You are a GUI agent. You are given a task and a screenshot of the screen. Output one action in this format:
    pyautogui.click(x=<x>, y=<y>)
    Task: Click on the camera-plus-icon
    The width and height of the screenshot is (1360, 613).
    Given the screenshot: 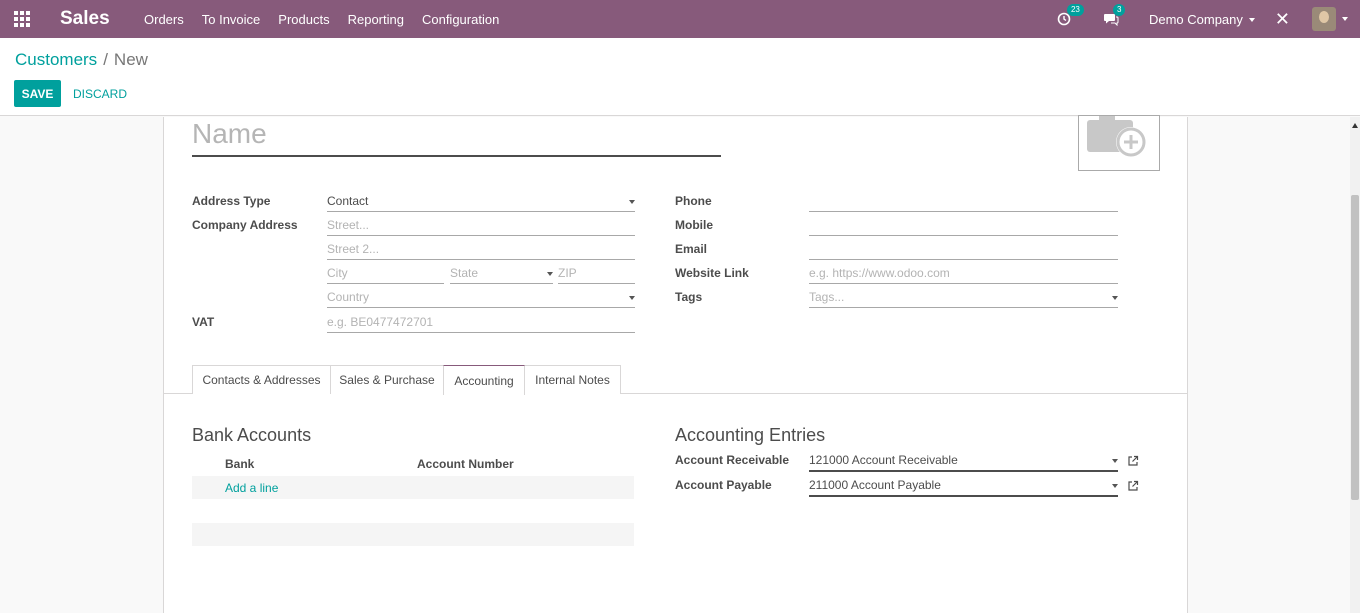 What is the action you would take?
    pyautogui.click(x=1116, y=136)
    